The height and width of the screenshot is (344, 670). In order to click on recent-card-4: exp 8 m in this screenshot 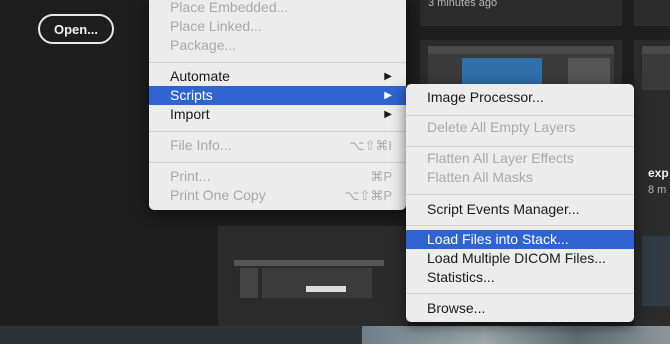, I will do `click(652, 140)`.